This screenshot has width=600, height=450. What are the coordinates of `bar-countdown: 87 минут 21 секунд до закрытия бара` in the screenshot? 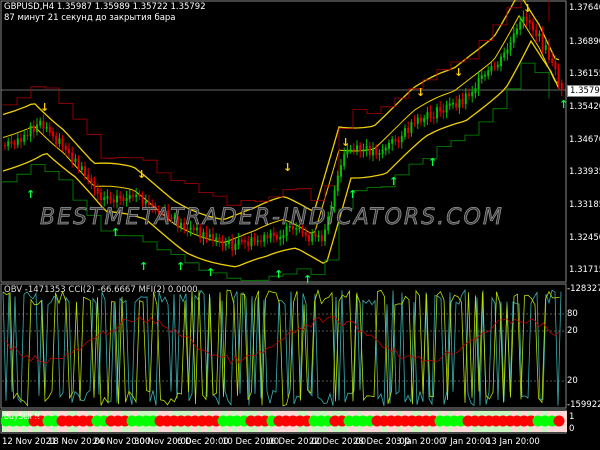 It's located at (90, 18).